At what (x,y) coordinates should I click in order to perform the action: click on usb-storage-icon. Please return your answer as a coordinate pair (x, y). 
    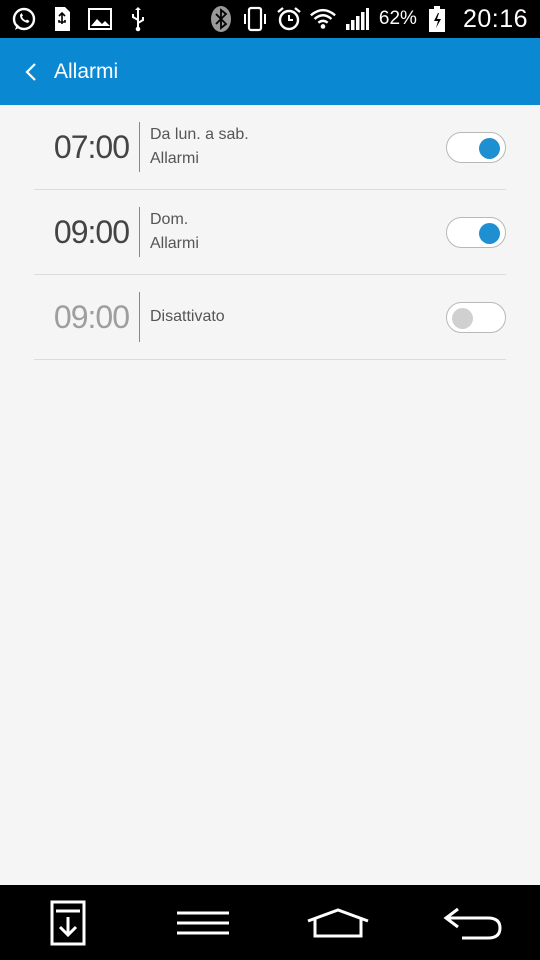
    Looking at the image, I should click on (62, 19).